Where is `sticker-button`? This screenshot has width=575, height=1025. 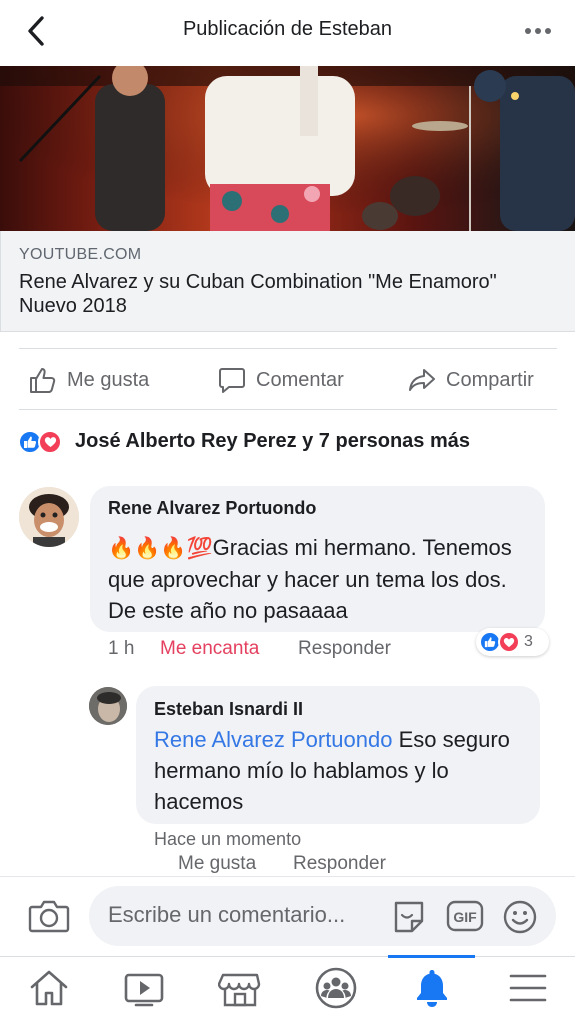 sticker-button is located at coordinates (409, 916).